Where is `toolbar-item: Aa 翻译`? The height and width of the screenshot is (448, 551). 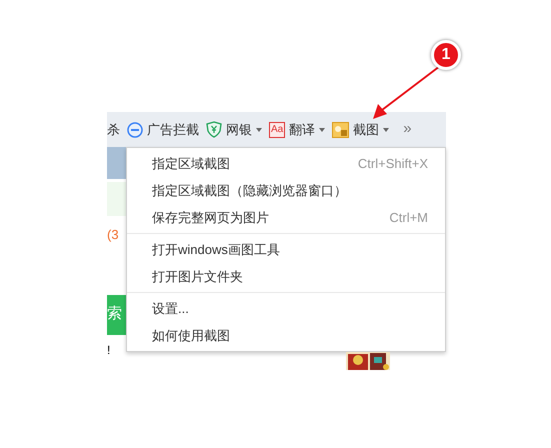
toolbar-item: Aa 翻译 is located at coordinates (297, 130).